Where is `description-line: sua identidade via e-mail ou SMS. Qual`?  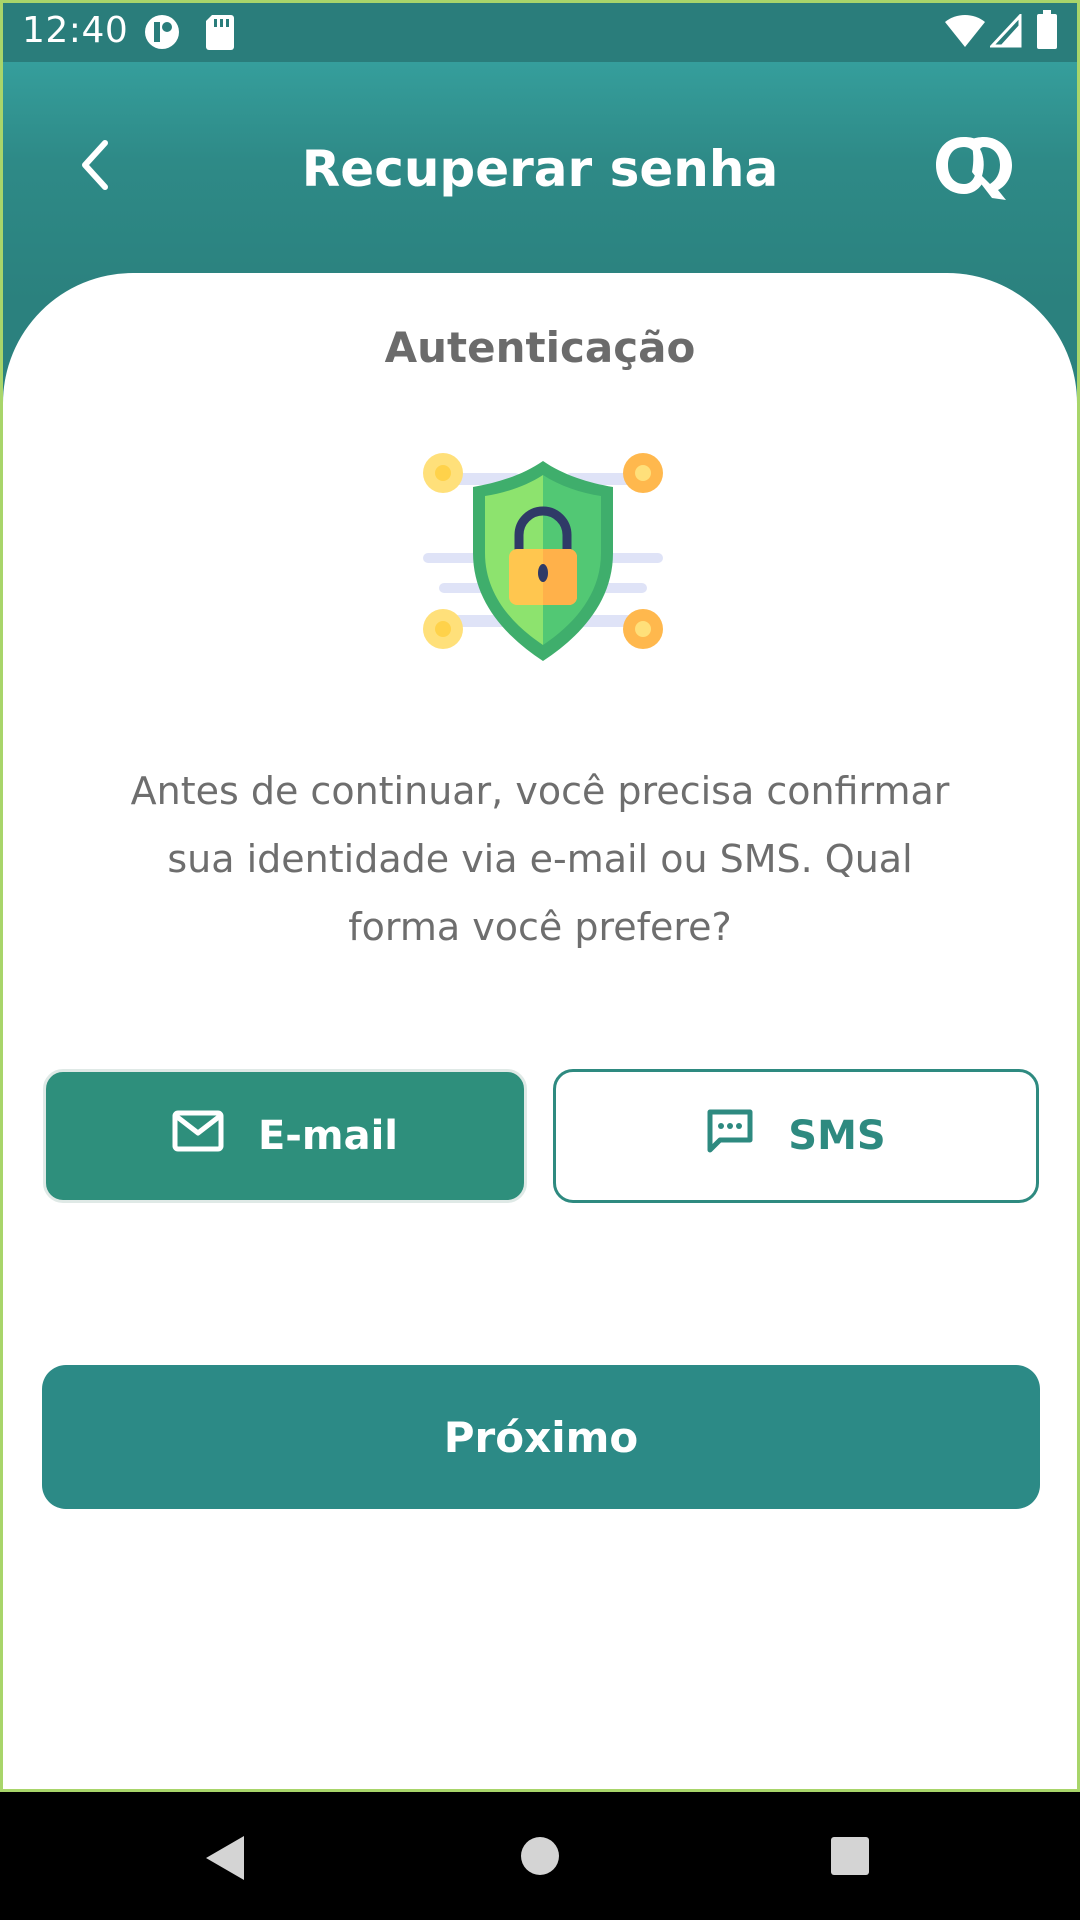
description-line: sua identidade via e-mail ou SMS. Qual is located at coordinates (540, 859).